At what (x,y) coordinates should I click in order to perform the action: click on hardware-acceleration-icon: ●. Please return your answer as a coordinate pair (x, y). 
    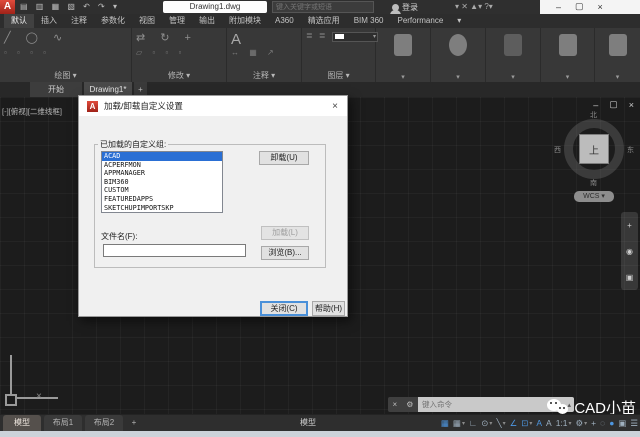
    Looking at the image, I should click on (611, 423).